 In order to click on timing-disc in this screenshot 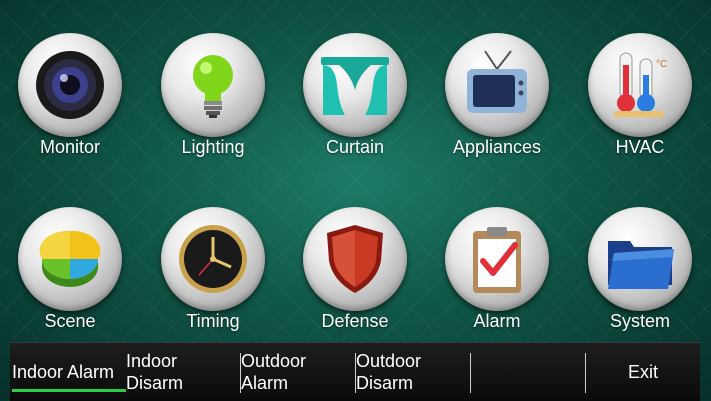, I will do `click(213, 259)`.